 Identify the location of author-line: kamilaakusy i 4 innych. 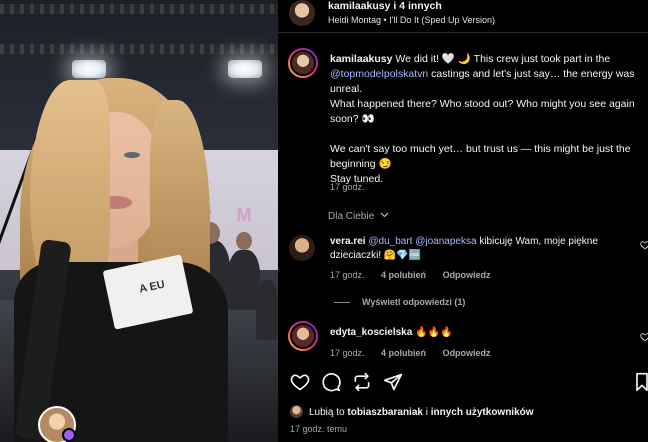
(385, 6).